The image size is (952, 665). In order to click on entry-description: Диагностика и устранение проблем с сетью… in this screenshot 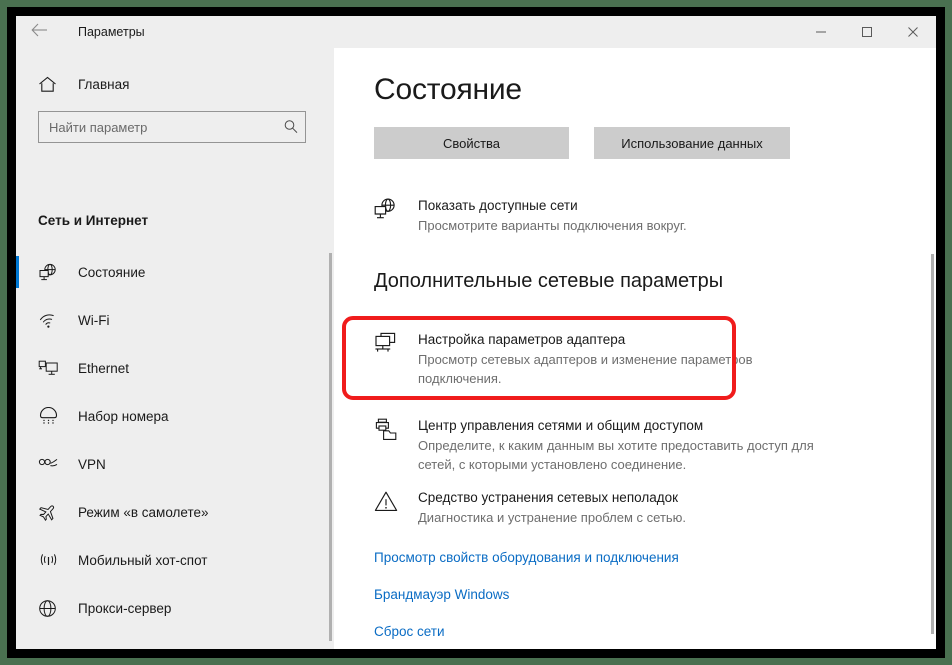, I will do `click(552, 517)`.